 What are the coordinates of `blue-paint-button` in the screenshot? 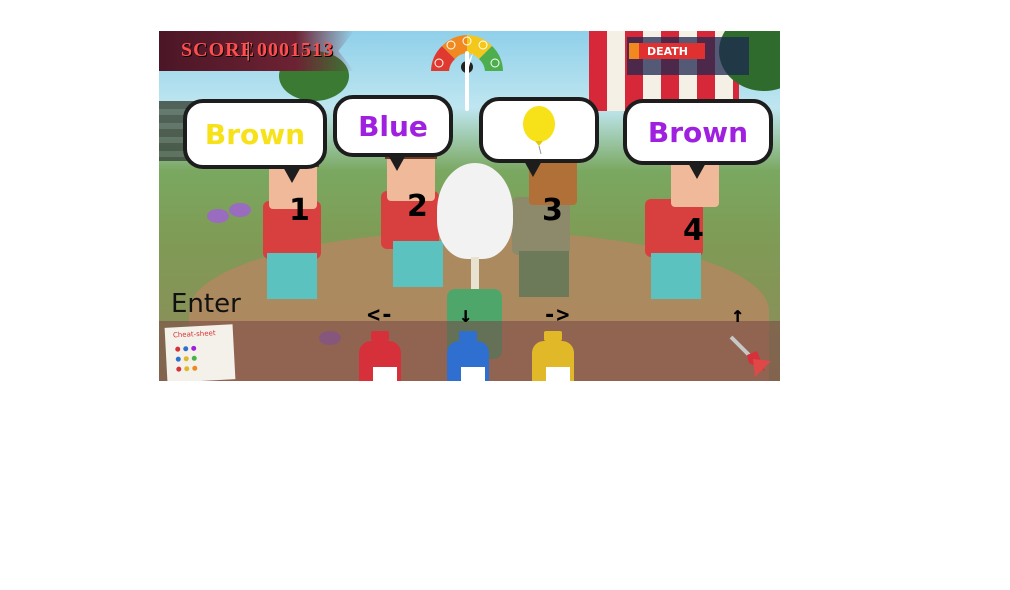 It's located at (468, 356).